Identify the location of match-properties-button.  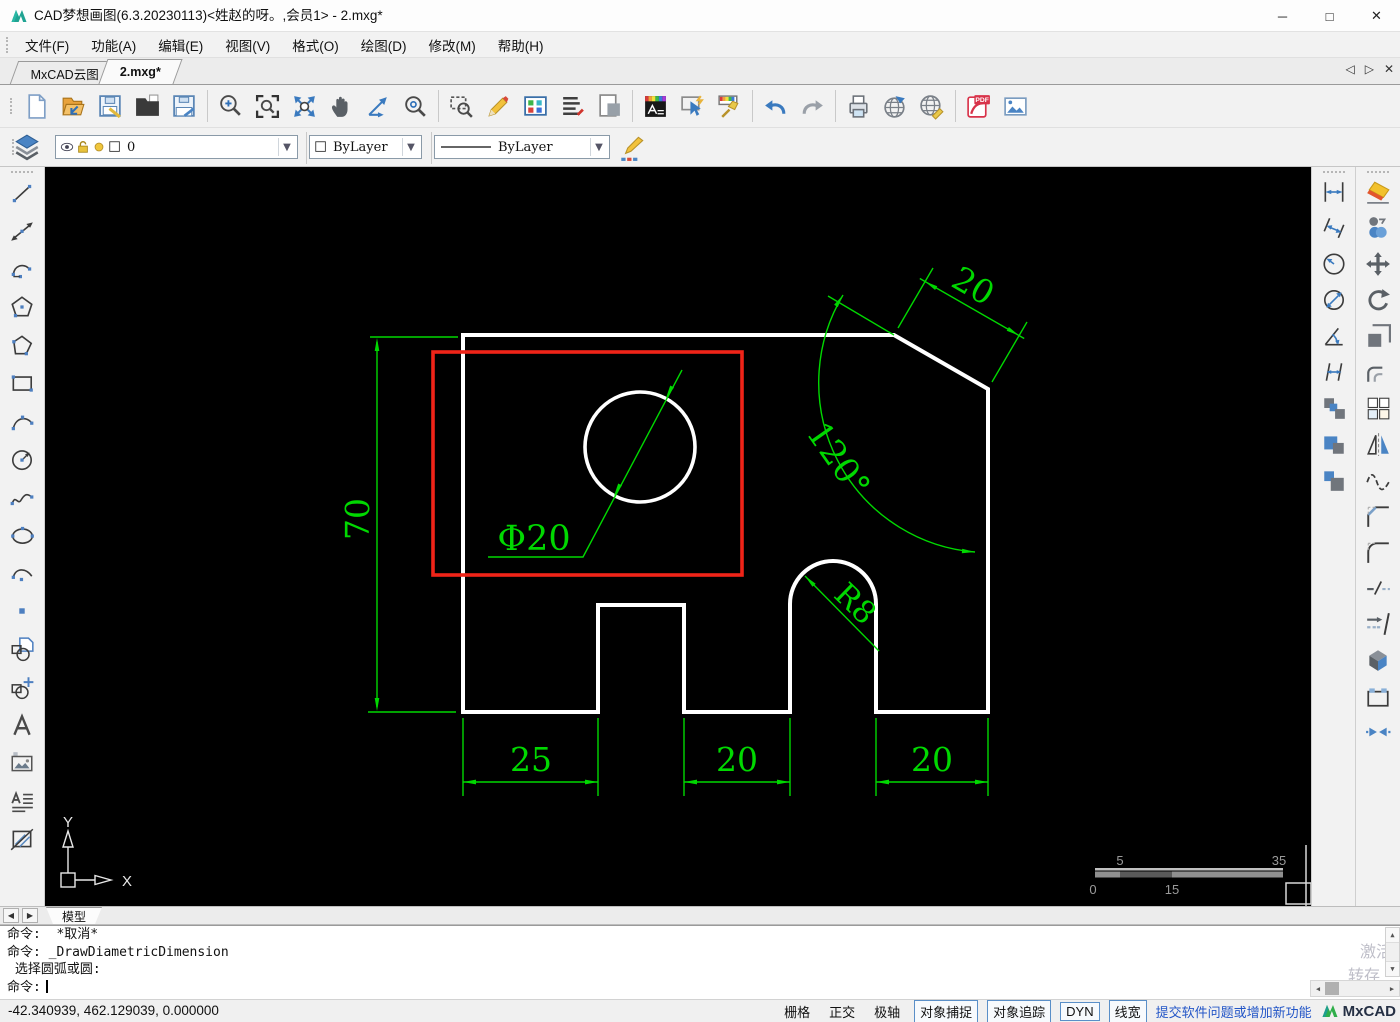
(729, 106).